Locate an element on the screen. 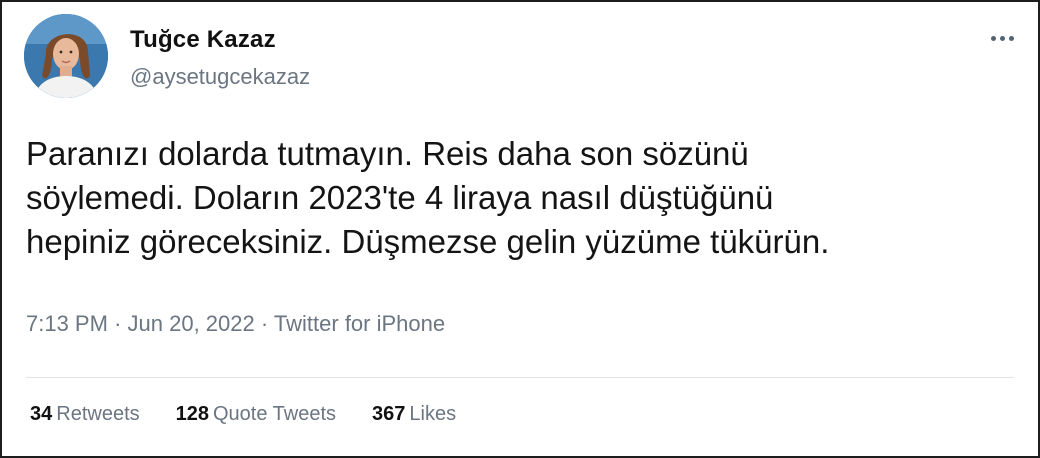  quote-tweets-count: 128 is located at coordinates (192, 414).